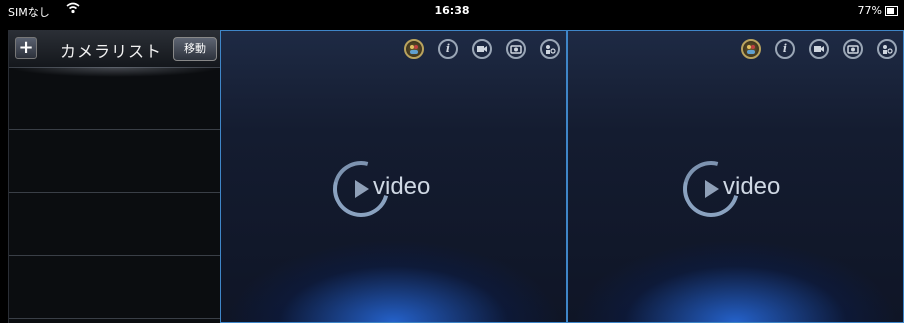  Describe the element at coordinates (869, 10) in the screenshot. I see `battery-percent: 77%` at that location.